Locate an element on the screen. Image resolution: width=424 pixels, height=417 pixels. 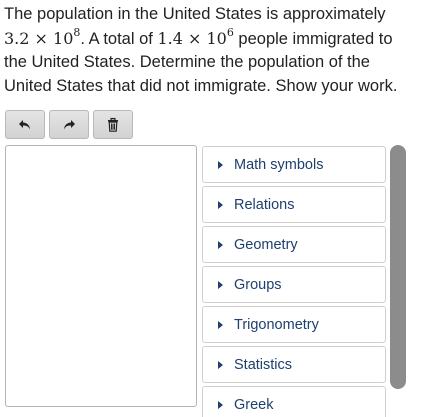
redo-icon is located at coordinates (69, 124).